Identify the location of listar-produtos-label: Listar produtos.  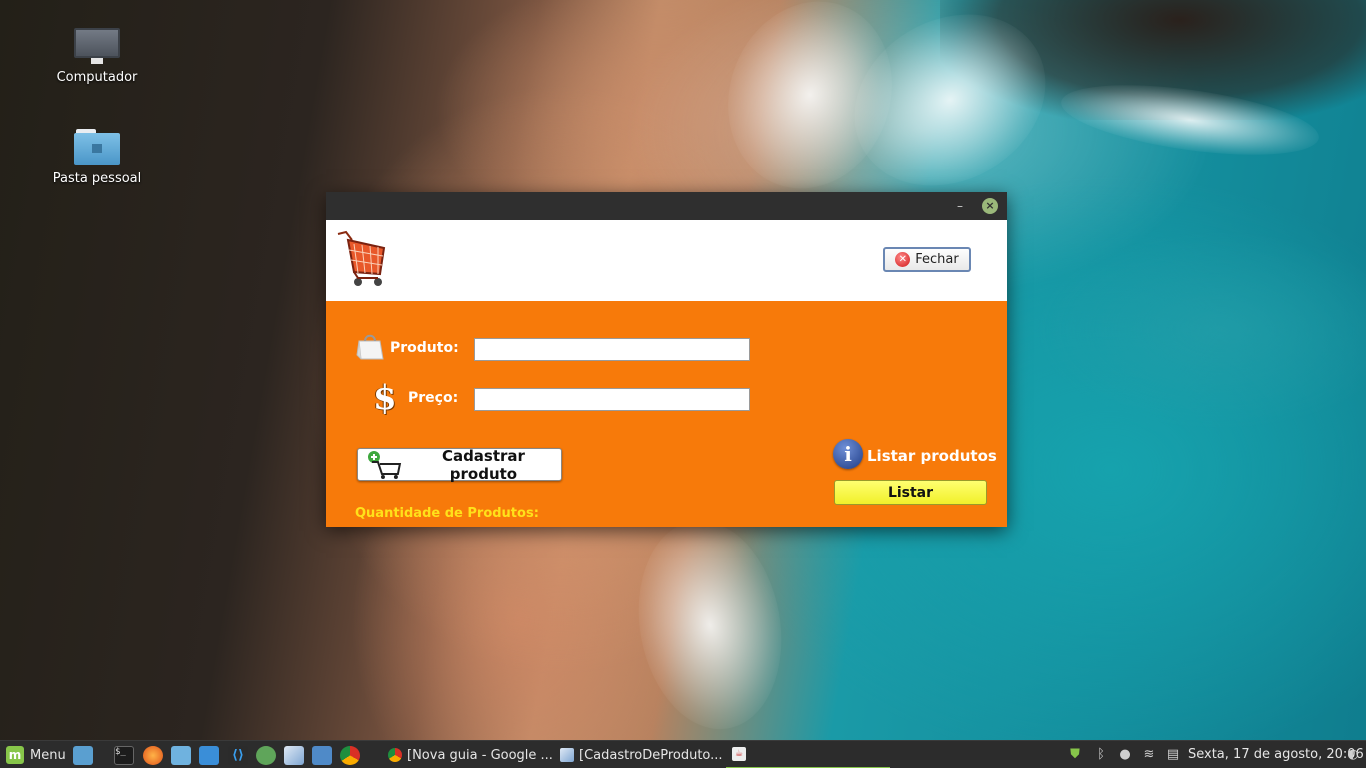
(932, 456).